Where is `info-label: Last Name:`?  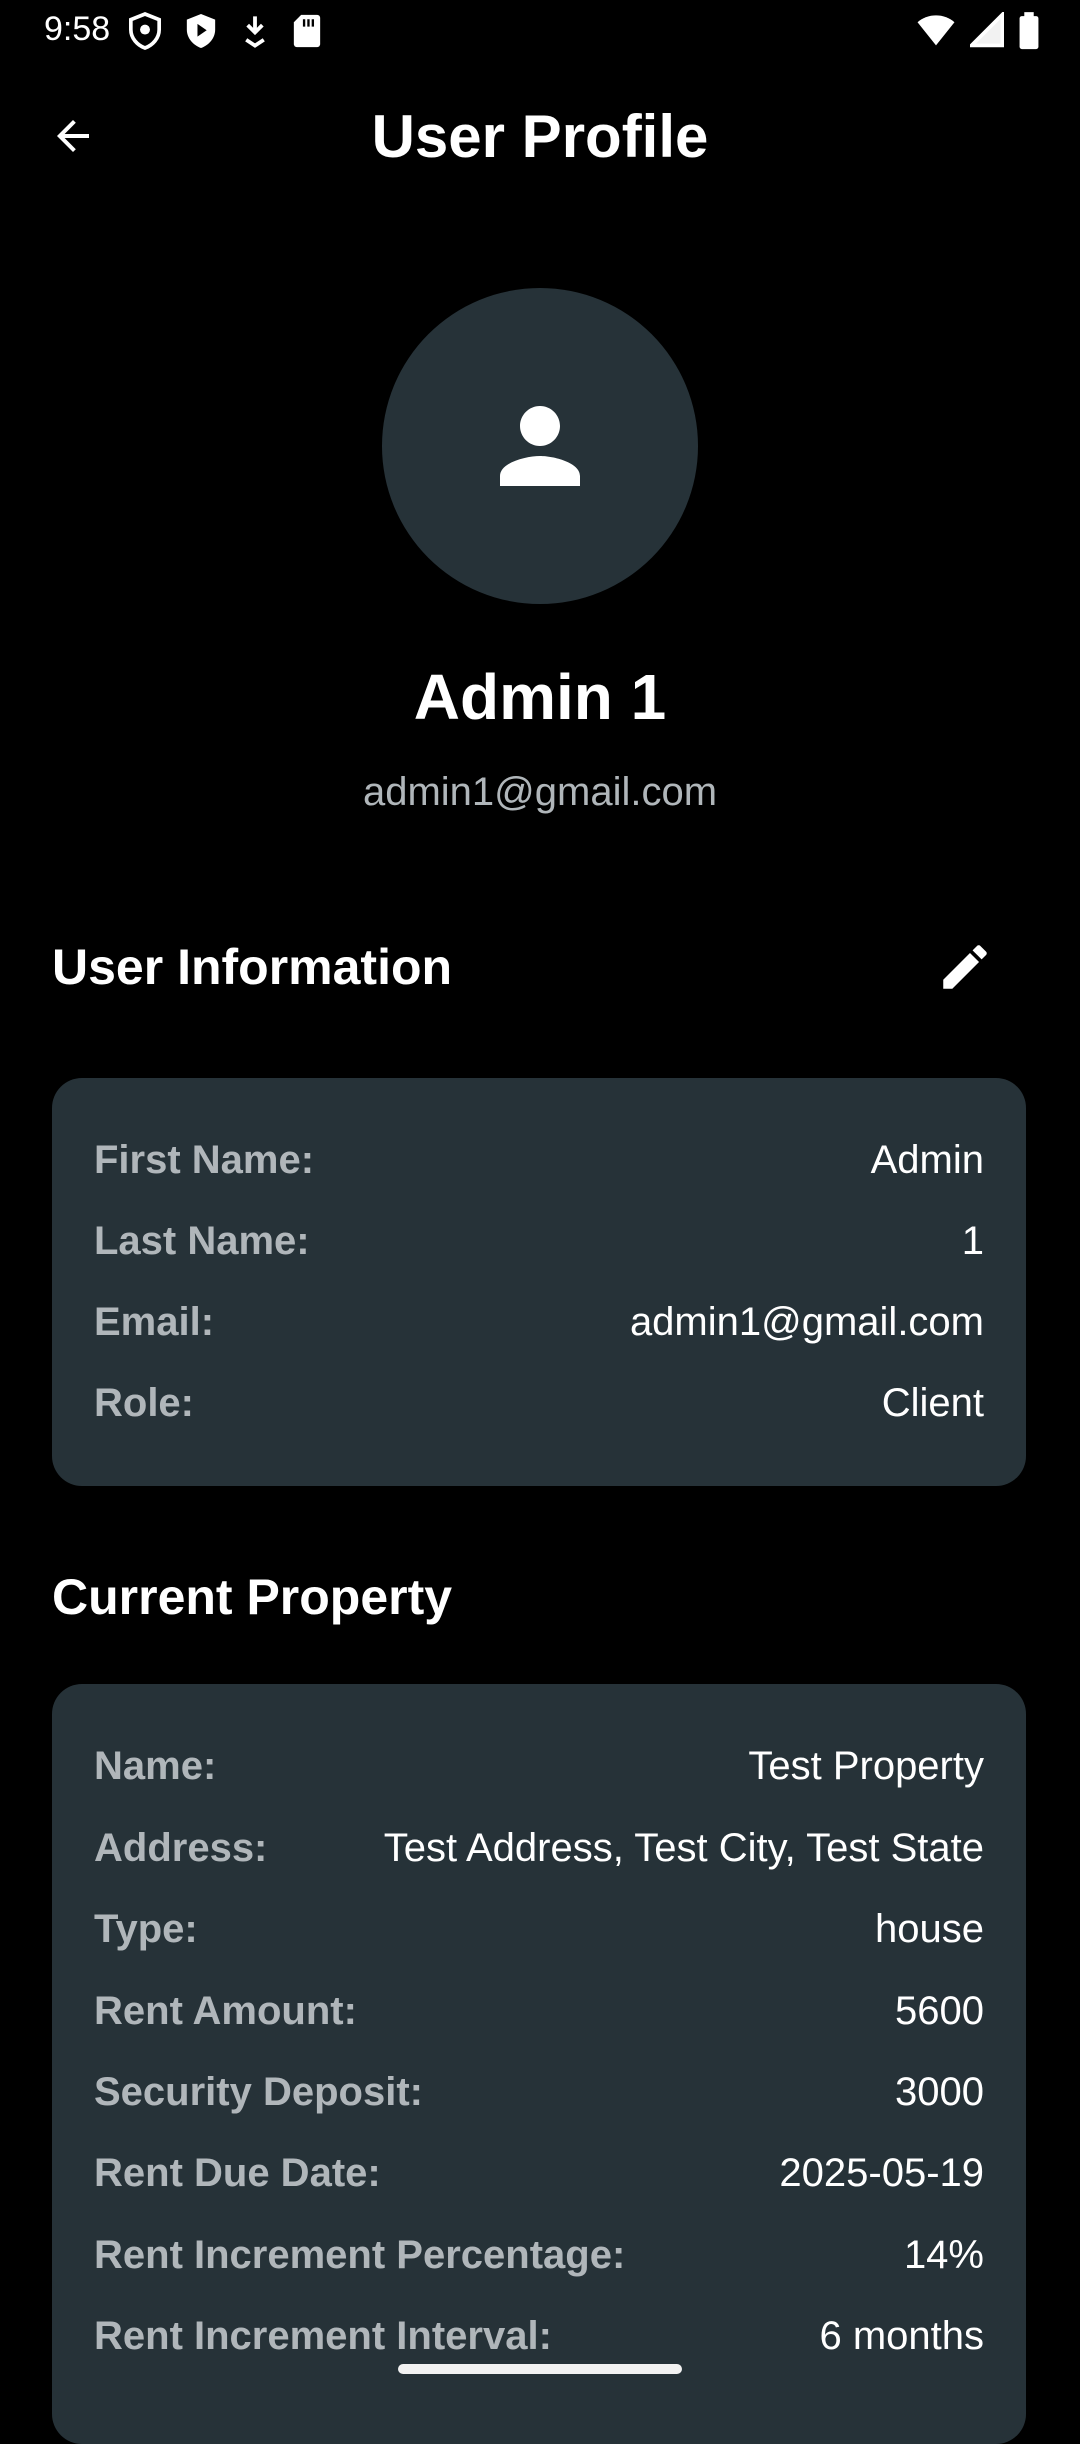 info-label: Last Name: is located at coordinates (202, 1240).